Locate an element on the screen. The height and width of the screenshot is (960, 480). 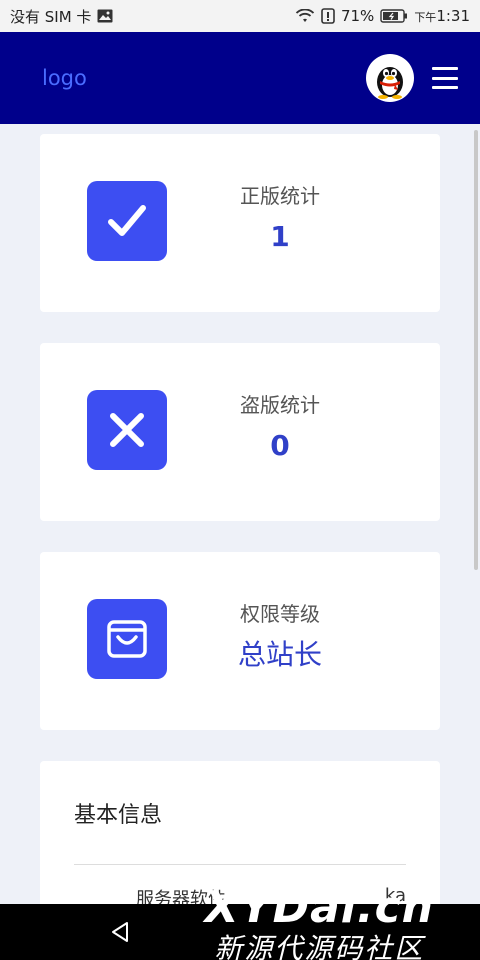
stat-label: 正版统计 is located at coordinates (280, 196).